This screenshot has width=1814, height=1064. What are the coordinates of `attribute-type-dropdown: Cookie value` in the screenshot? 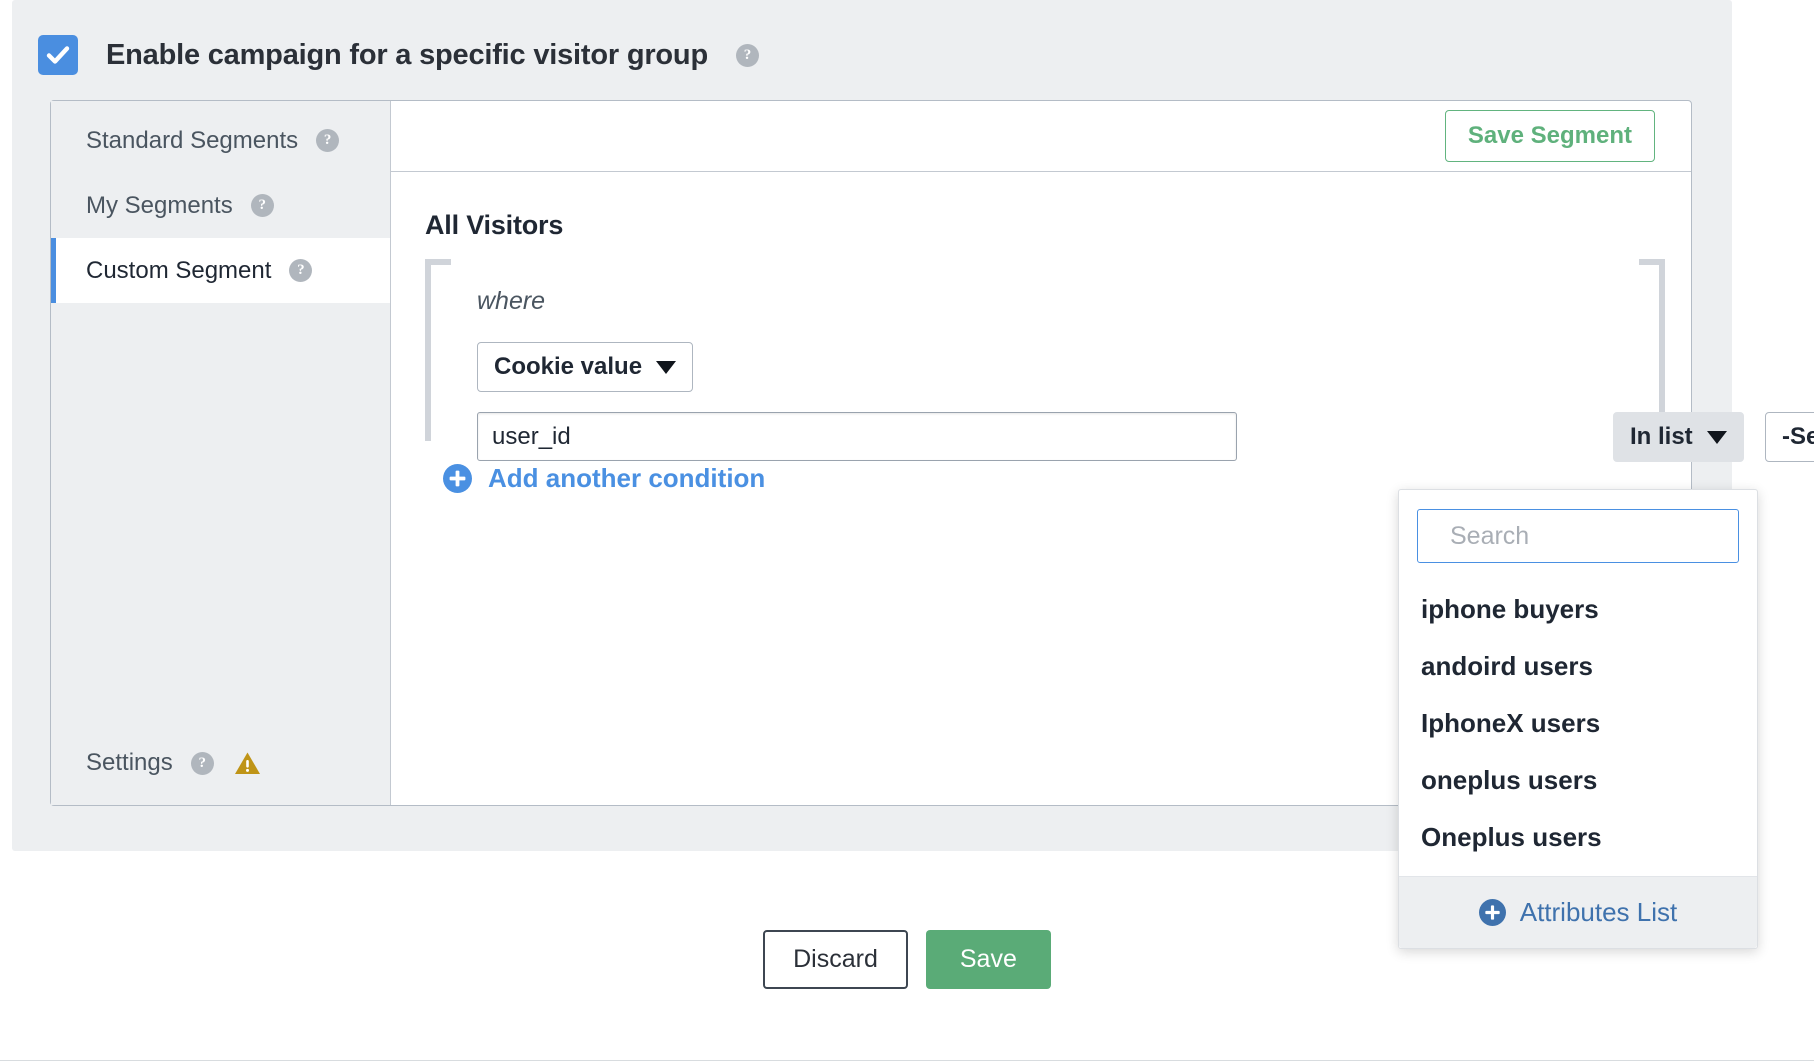 It's located at (585, 367).